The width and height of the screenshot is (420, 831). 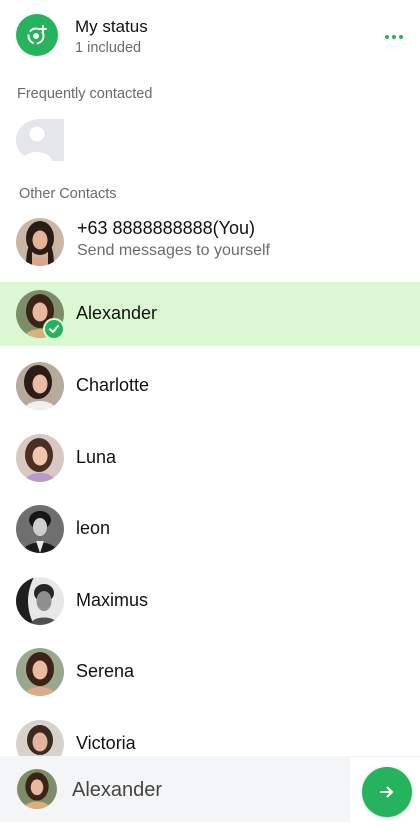 I want to click on contact-row-alexander: Alexander, so click(x=210, y=314).